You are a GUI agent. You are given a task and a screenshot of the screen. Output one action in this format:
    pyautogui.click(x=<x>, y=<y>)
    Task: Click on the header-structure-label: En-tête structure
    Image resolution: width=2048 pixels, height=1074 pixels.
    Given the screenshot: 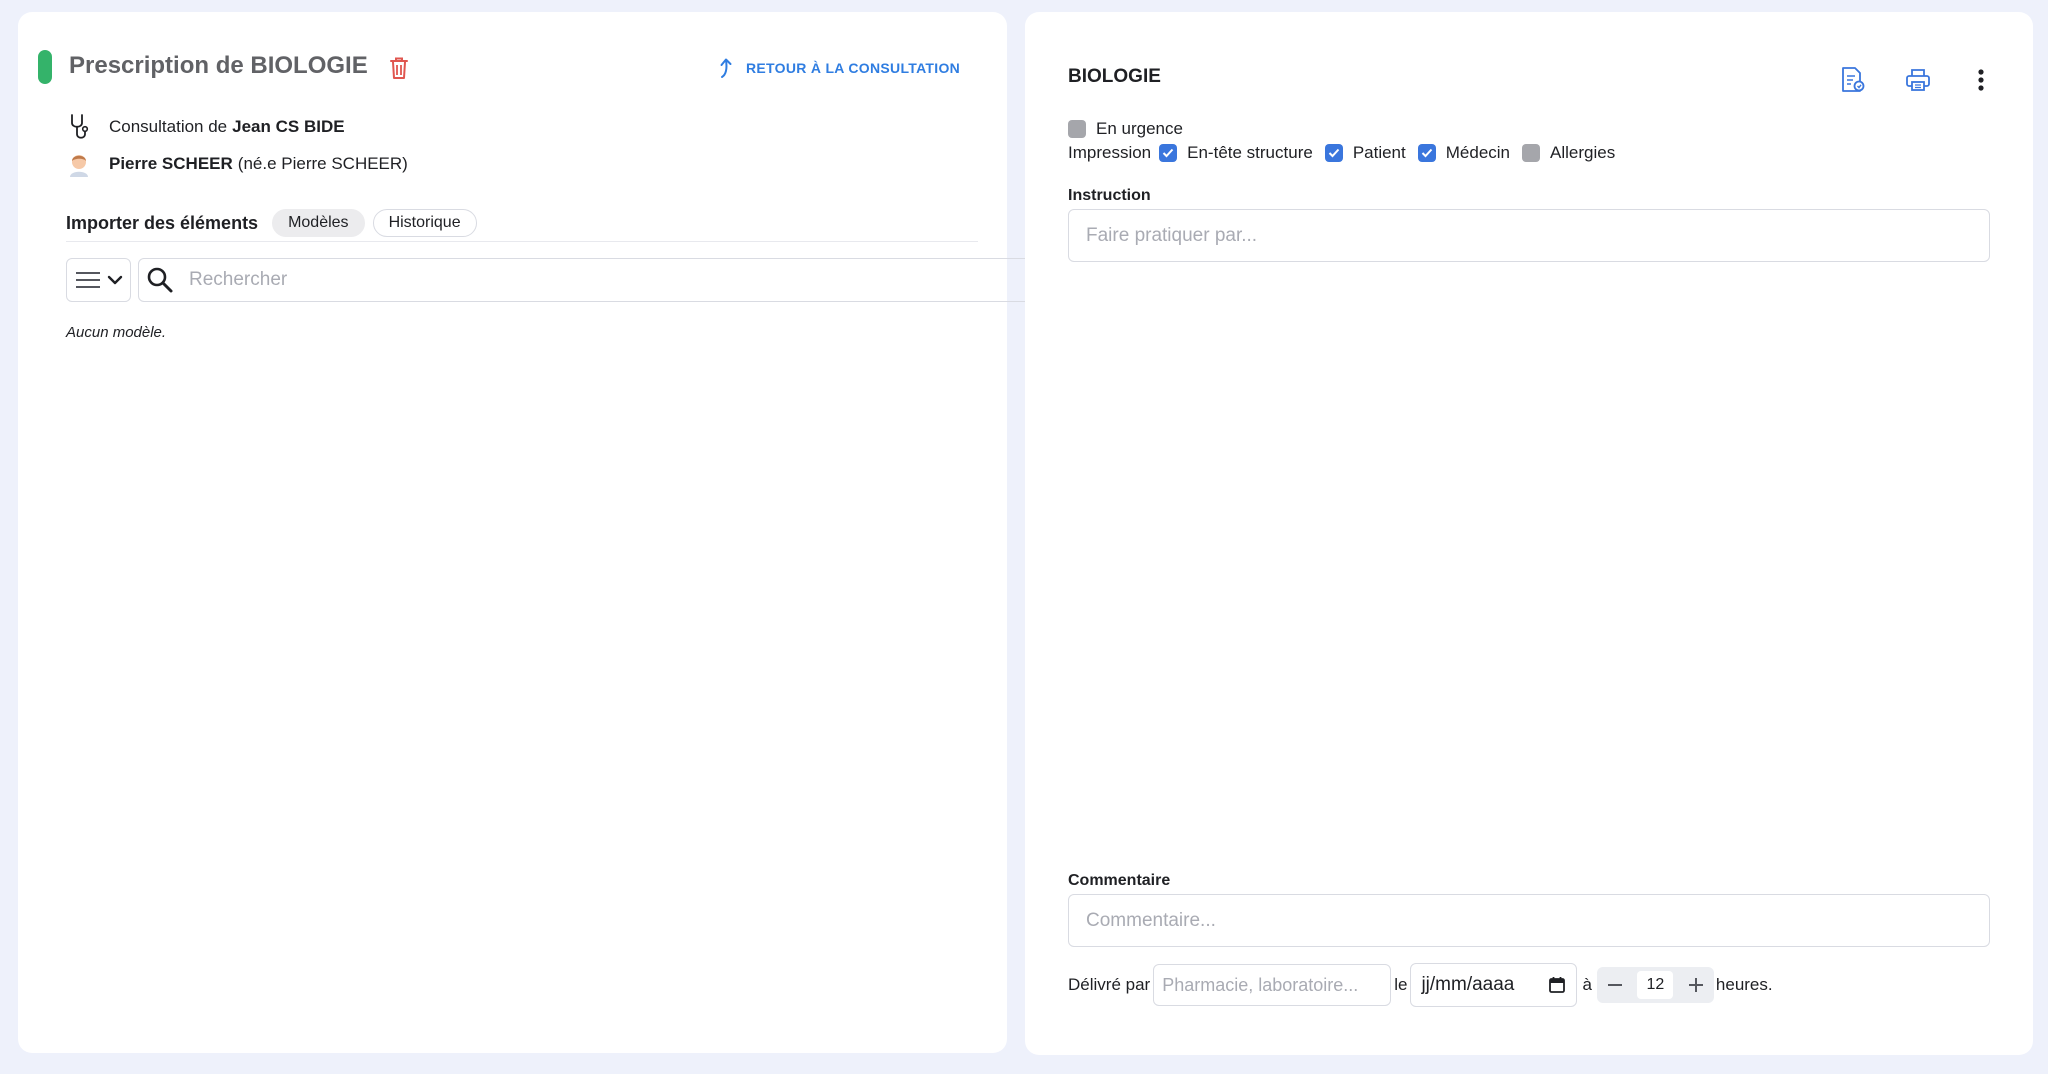 What is the action you would take?
    pyautogui.click(x=1250, y=152)
    